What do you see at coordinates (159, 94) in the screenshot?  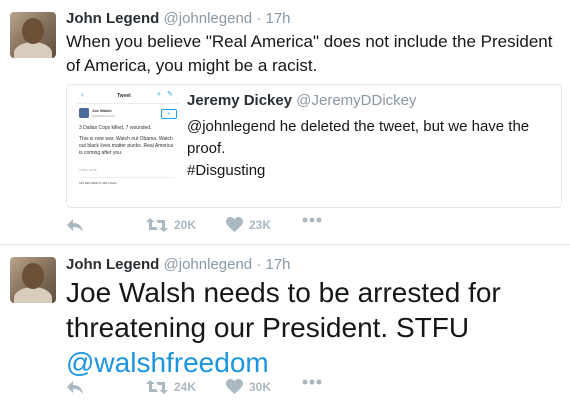 I see `search-icon: ⌕` at bounding box center [159, 94].